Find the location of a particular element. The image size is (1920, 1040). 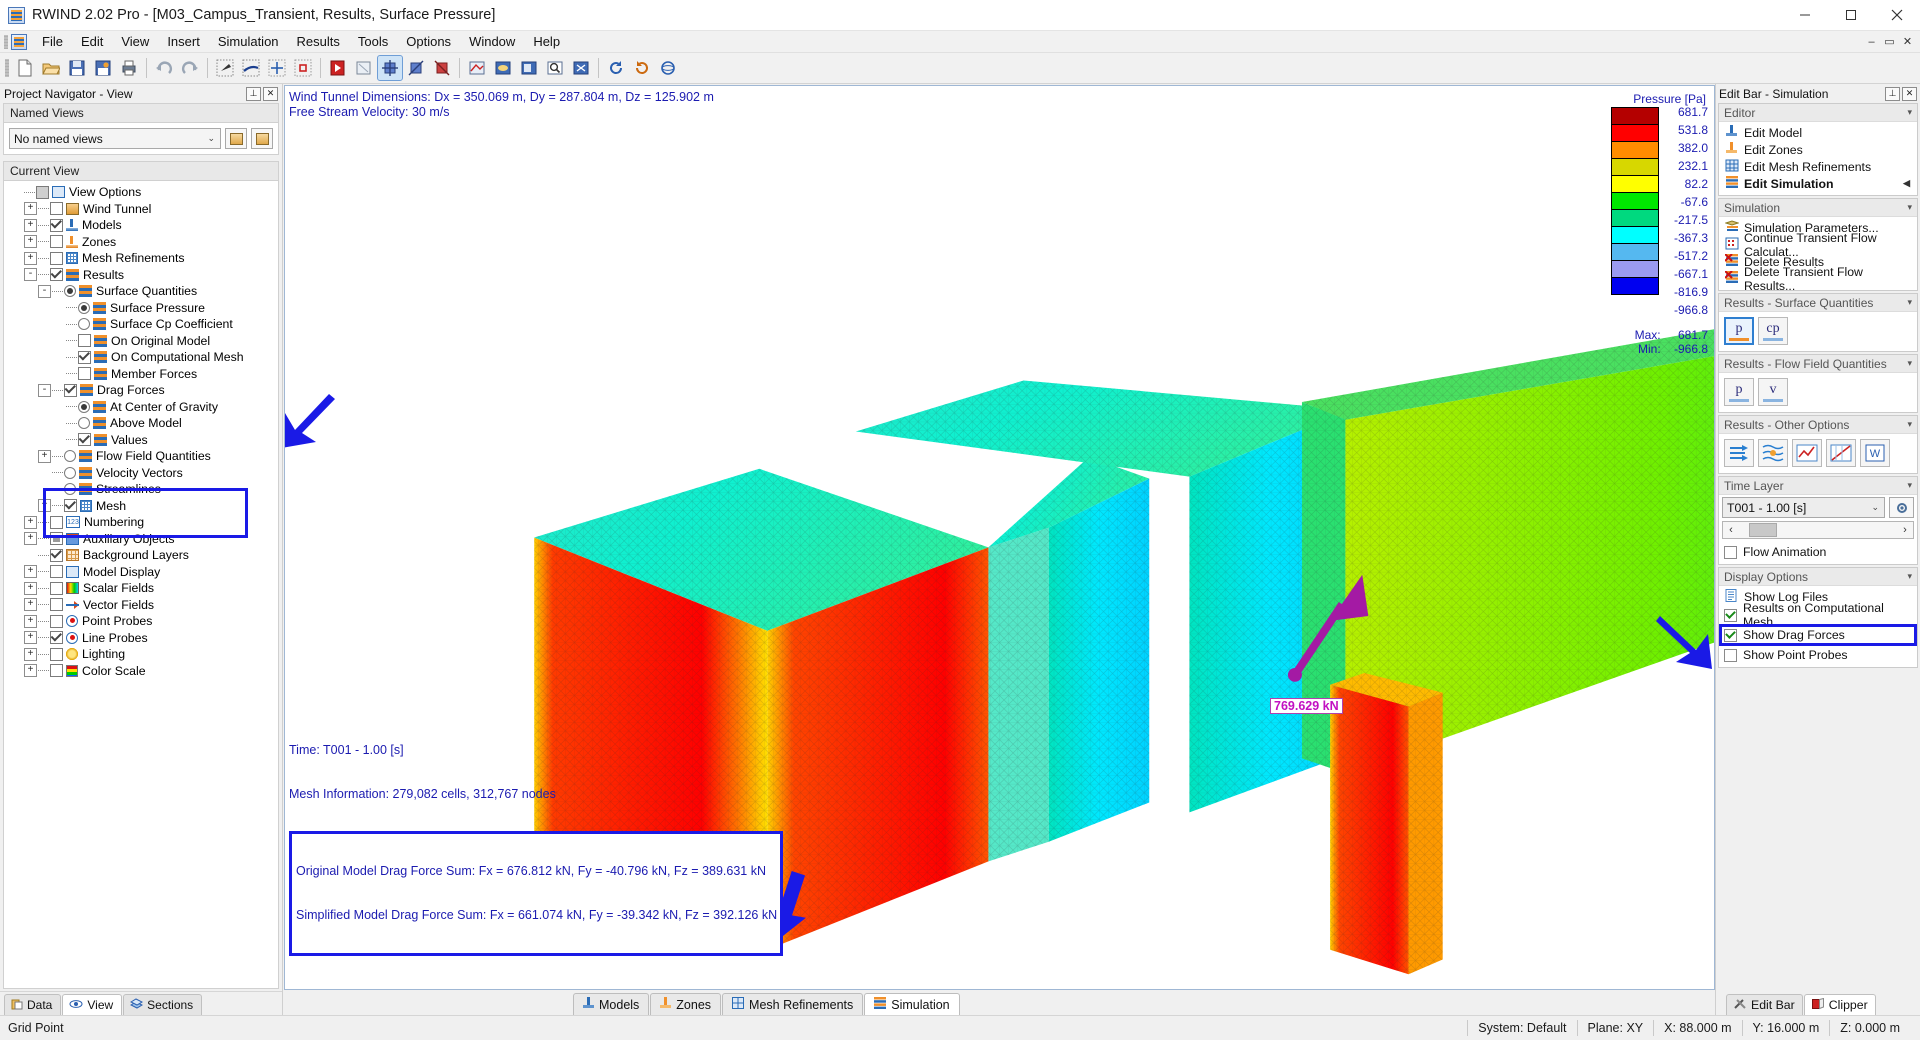

maximize-button is located at coordinates (1851, 15).